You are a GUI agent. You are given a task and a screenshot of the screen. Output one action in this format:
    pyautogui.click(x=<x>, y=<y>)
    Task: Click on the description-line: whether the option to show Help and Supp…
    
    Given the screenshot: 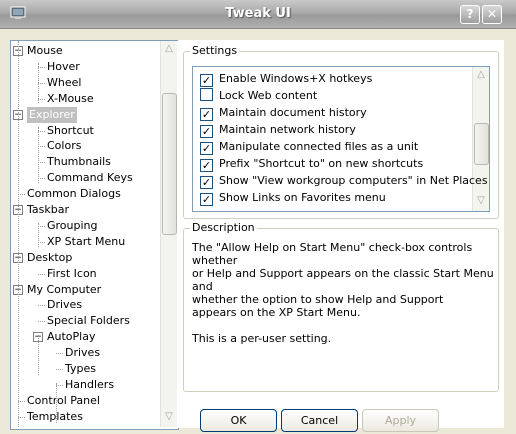 What is the action you would take?
    pyautogui.click(x=318, y=299)
    